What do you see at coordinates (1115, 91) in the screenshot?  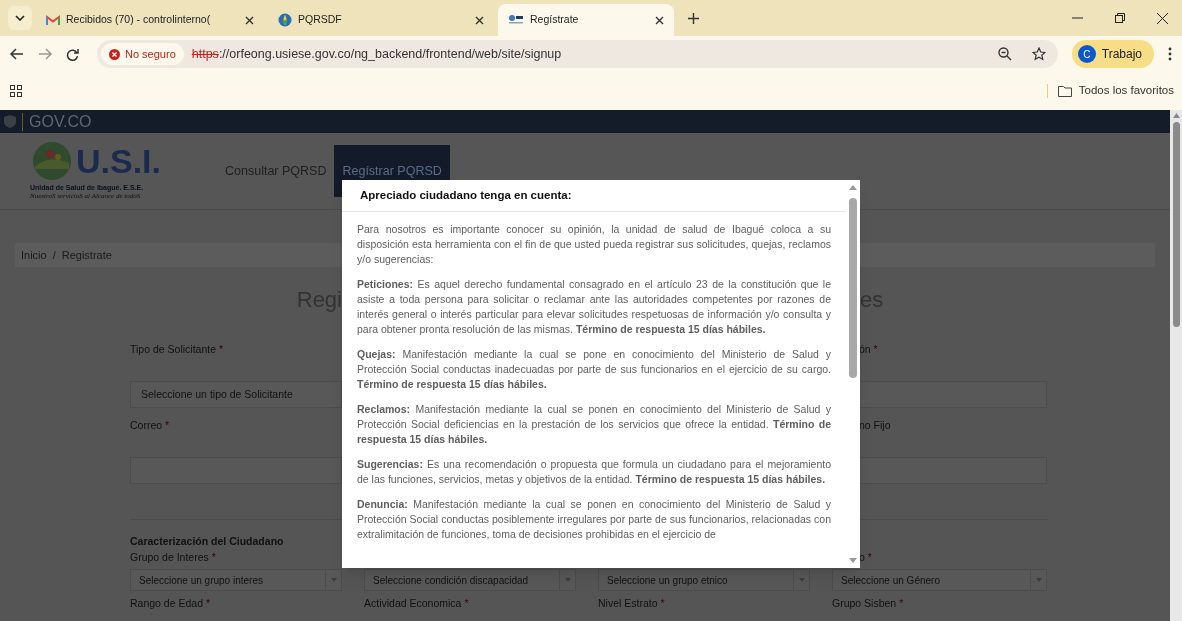 I see `bookmarks-folder: Todos los favoritos` at bounding box center [1115, 91].